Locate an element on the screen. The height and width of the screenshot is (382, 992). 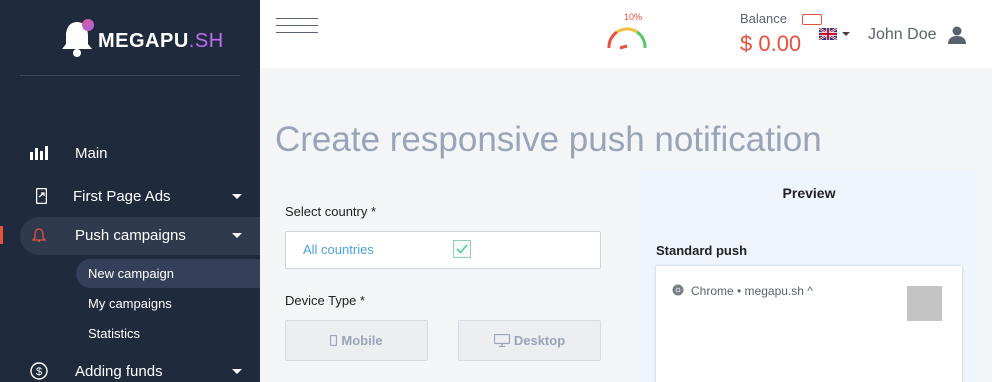
checkbox-checked is located at coordinates (462, 249).